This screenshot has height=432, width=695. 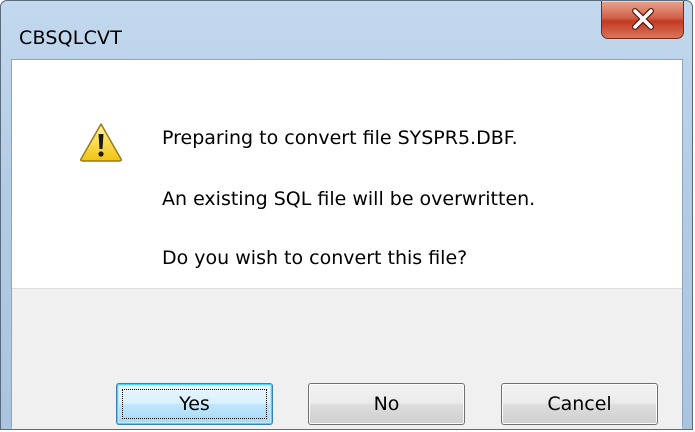 What do you see at coordinates (340, 138) in the screenshot?
I see `message-line-1: Preparing to convert file SYSPR5.DBF.` at bounding box center [340, 138].